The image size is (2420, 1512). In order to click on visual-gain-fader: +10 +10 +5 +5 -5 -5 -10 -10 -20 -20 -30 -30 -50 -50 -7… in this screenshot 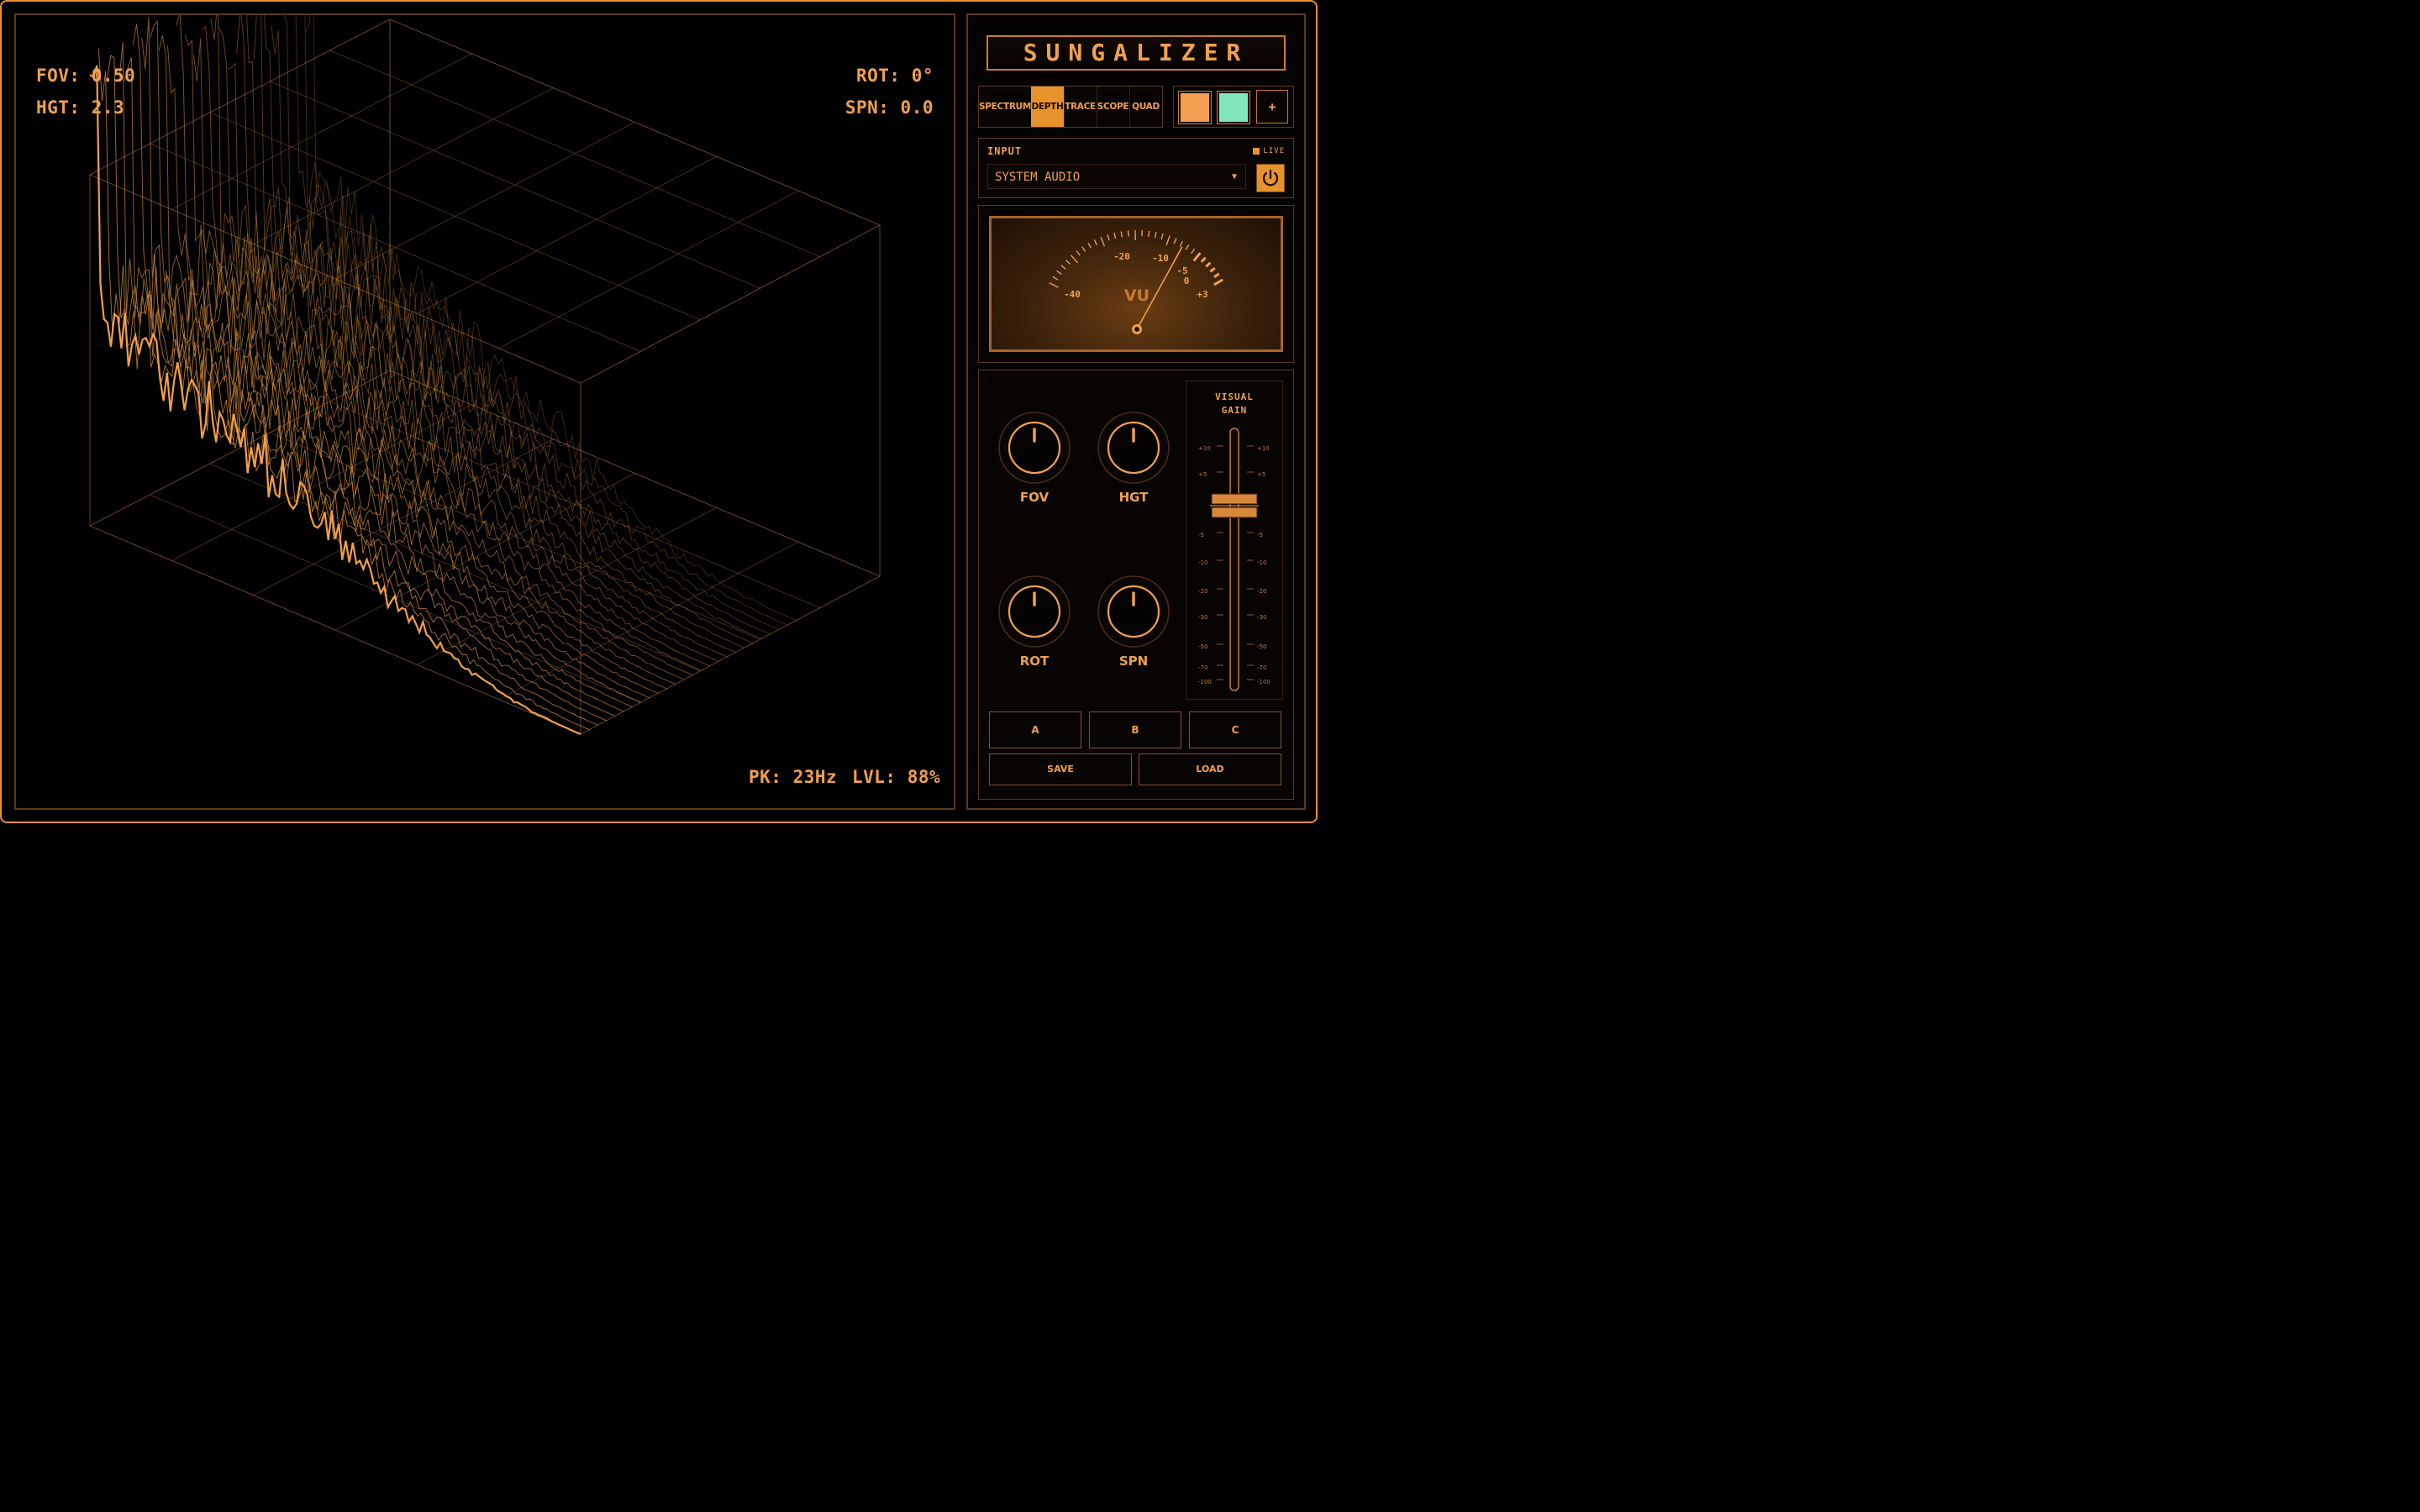, I will do `click(1234, 540)`.